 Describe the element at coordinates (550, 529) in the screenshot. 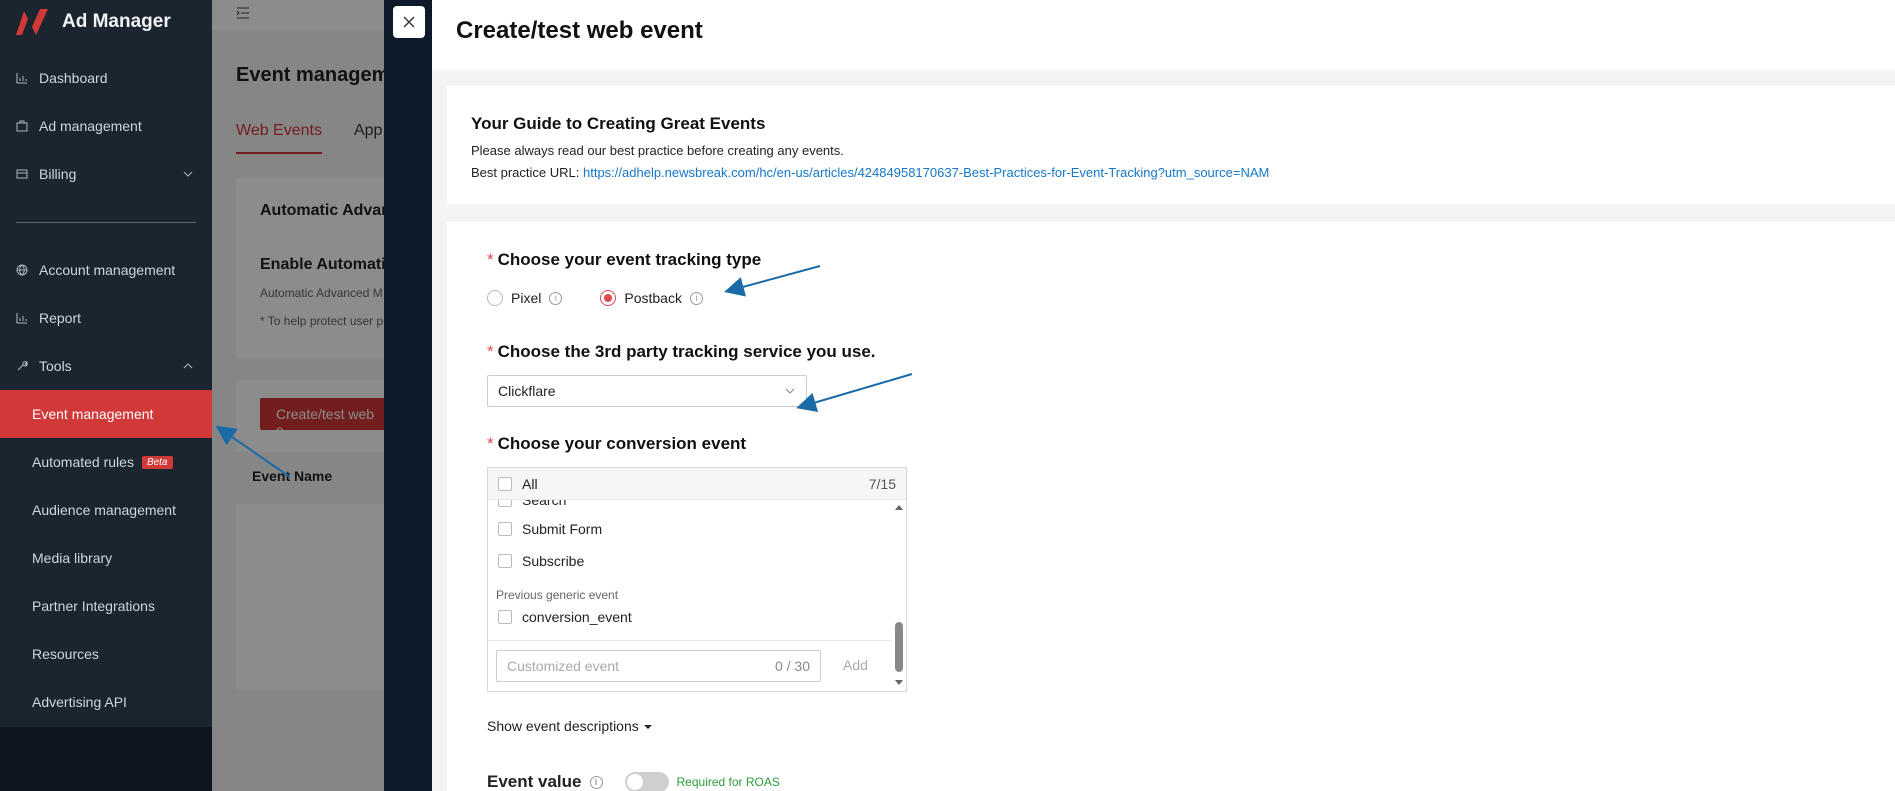

I see `list-item: Submit Form` at that location.